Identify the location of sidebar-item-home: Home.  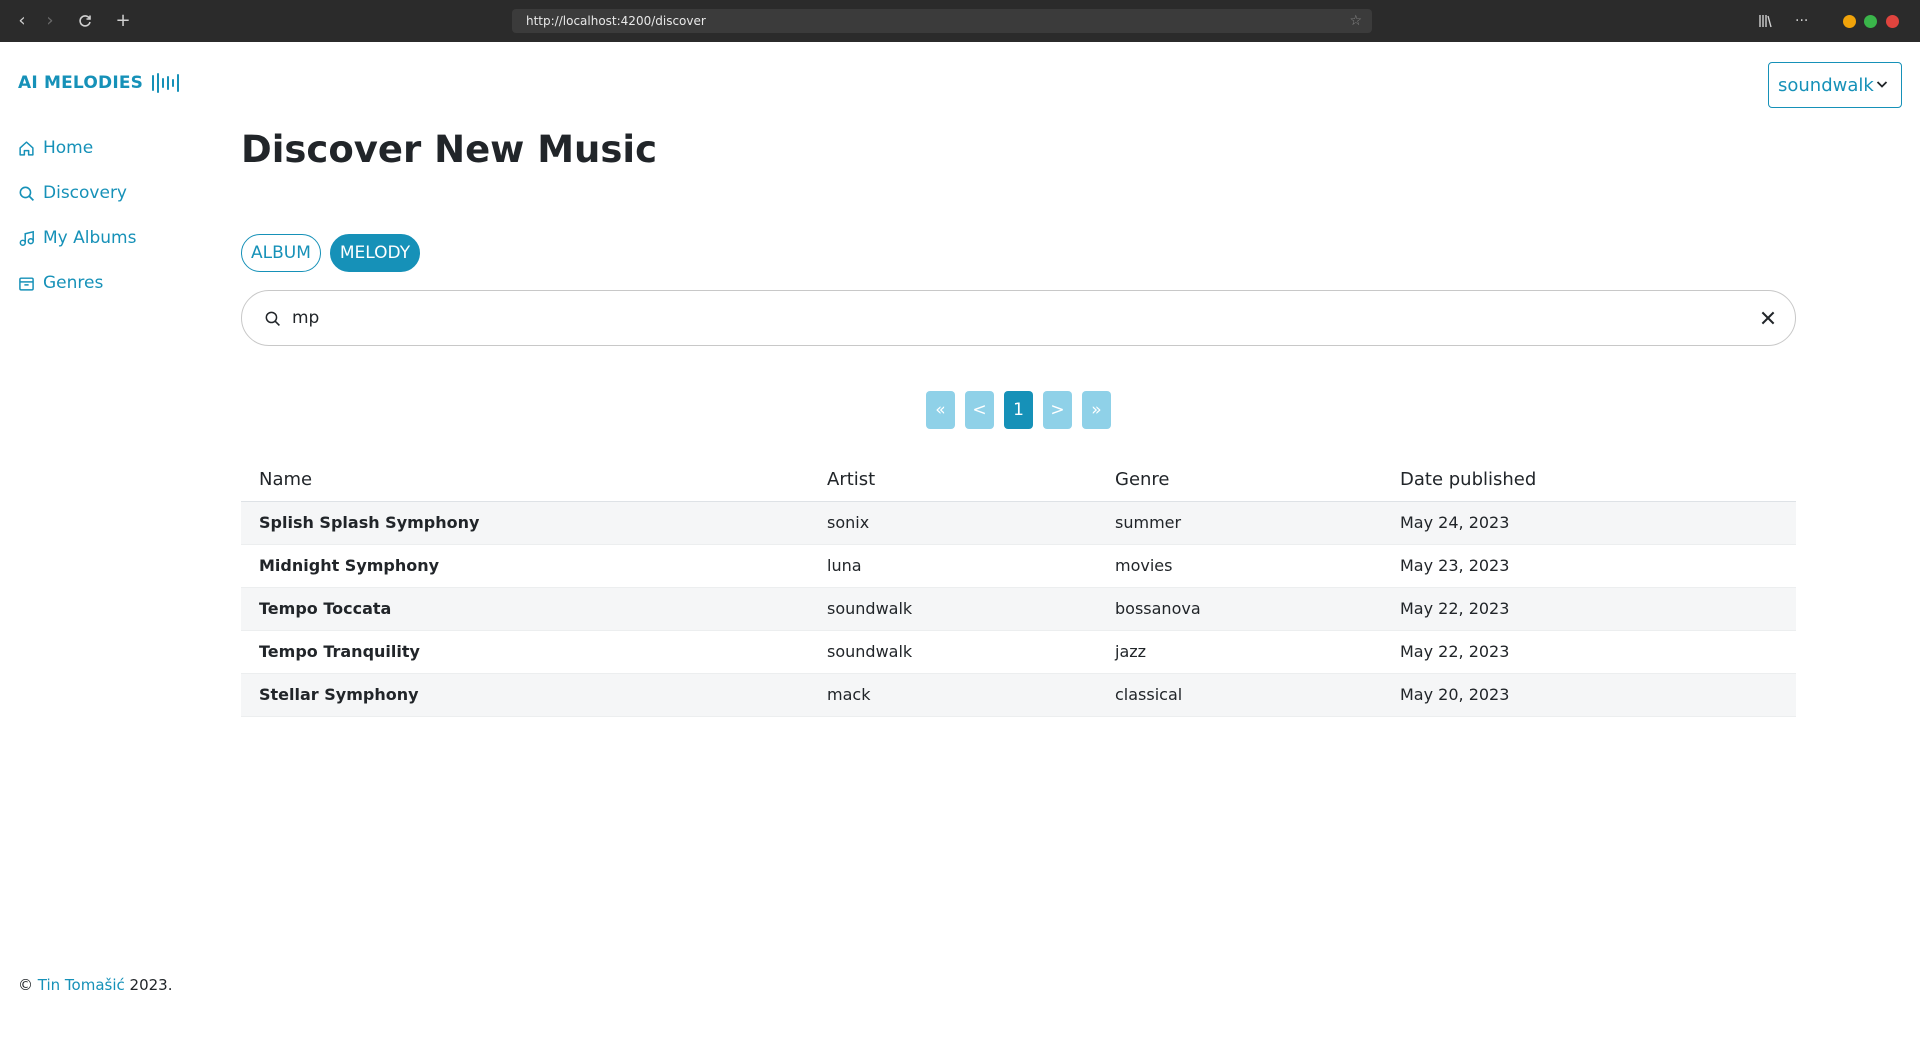
(77, 148).